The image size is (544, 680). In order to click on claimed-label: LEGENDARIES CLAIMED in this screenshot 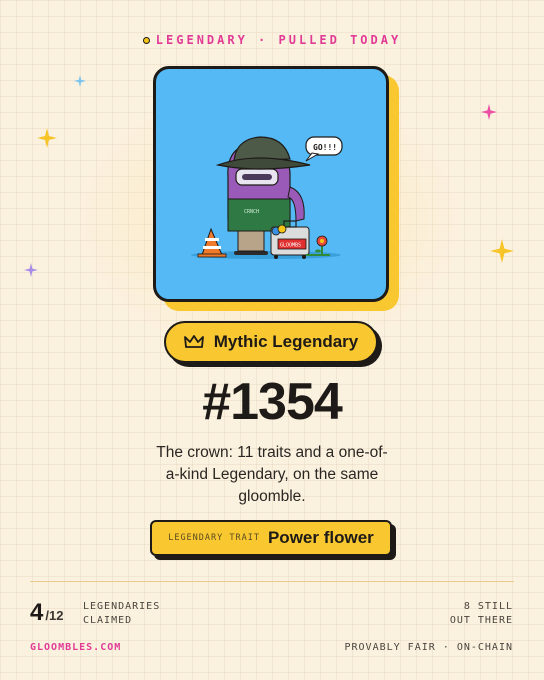, I will do `click(121, 614)`.